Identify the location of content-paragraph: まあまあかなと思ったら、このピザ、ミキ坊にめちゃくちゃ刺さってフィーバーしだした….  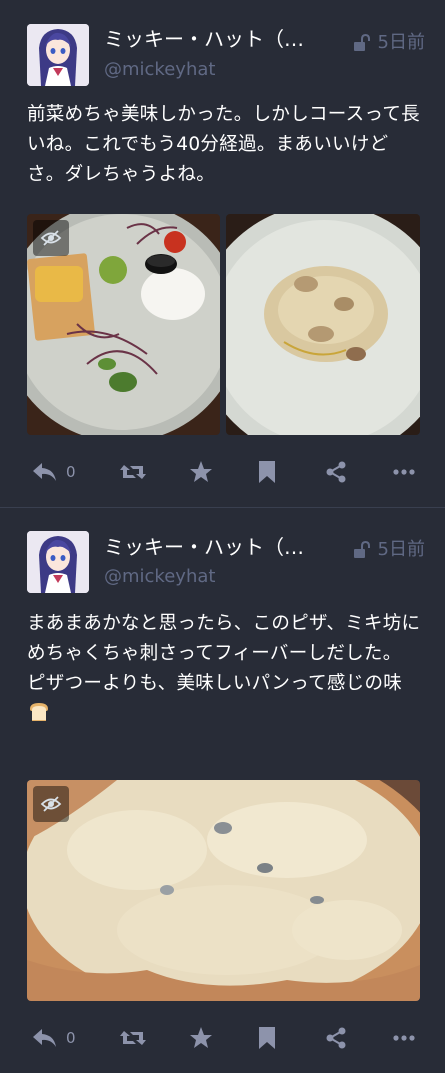
(224, 638).